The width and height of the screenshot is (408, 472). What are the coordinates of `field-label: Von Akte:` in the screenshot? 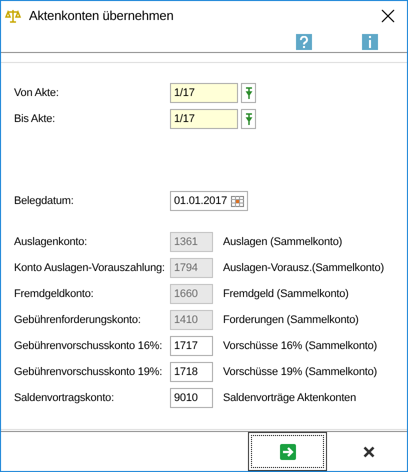 It's located at (37, 93).